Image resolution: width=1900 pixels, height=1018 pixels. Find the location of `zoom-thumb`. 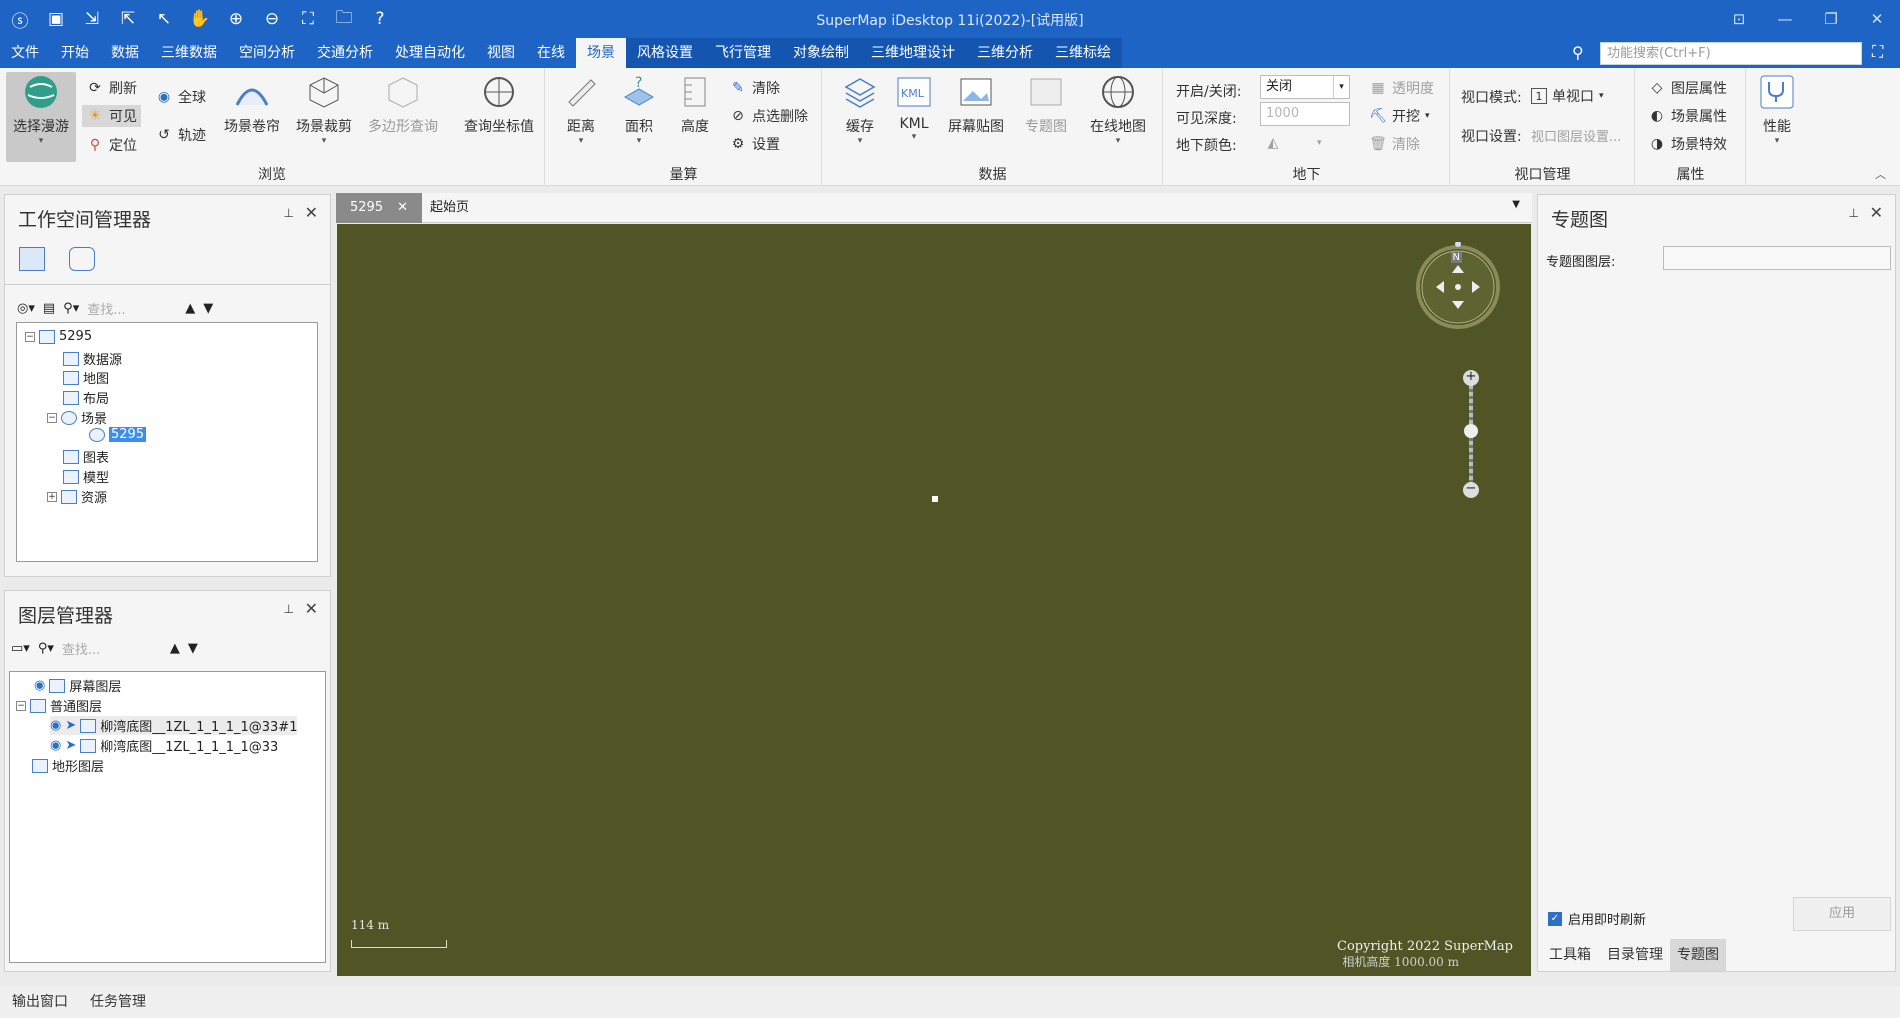

zoom-thumb is located at coordinates (1471, 431).